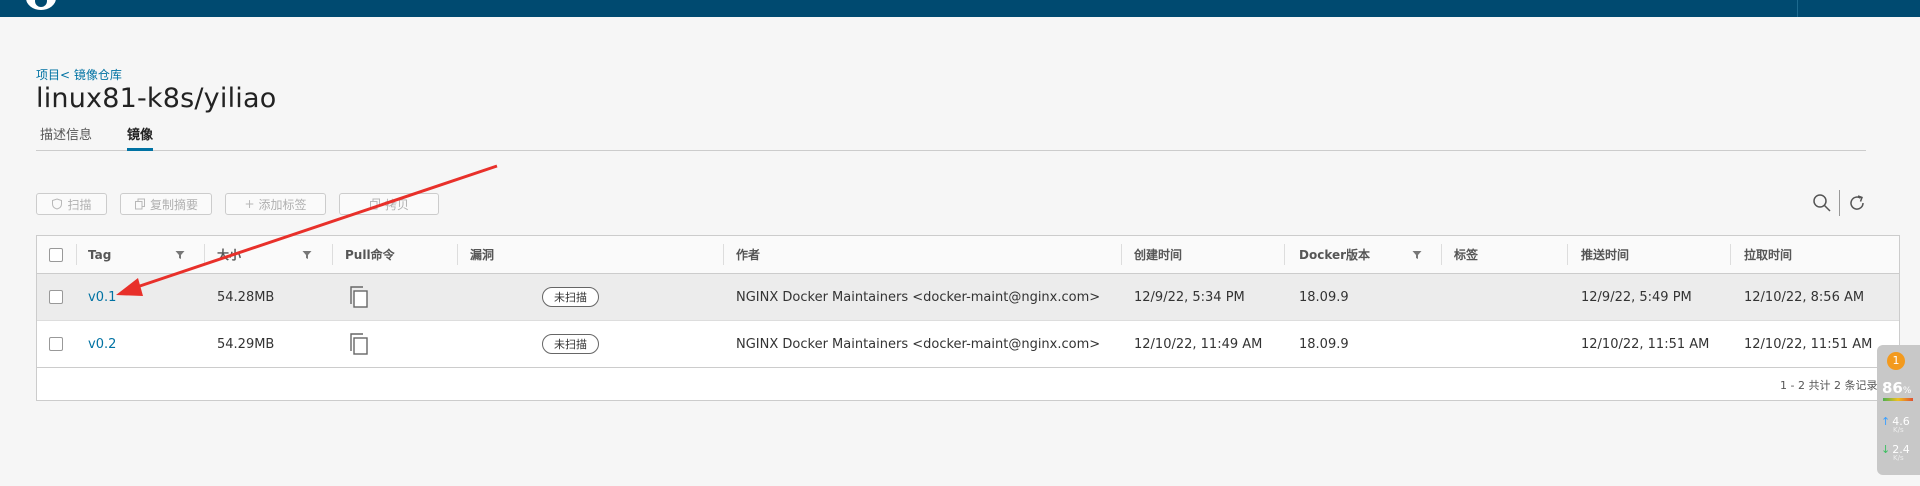 The height and width of the screenshot is (486, 1920). Describe the element at coordinates (748, 254) in the screenshot. I see `column-header-author: 作者` at that location.